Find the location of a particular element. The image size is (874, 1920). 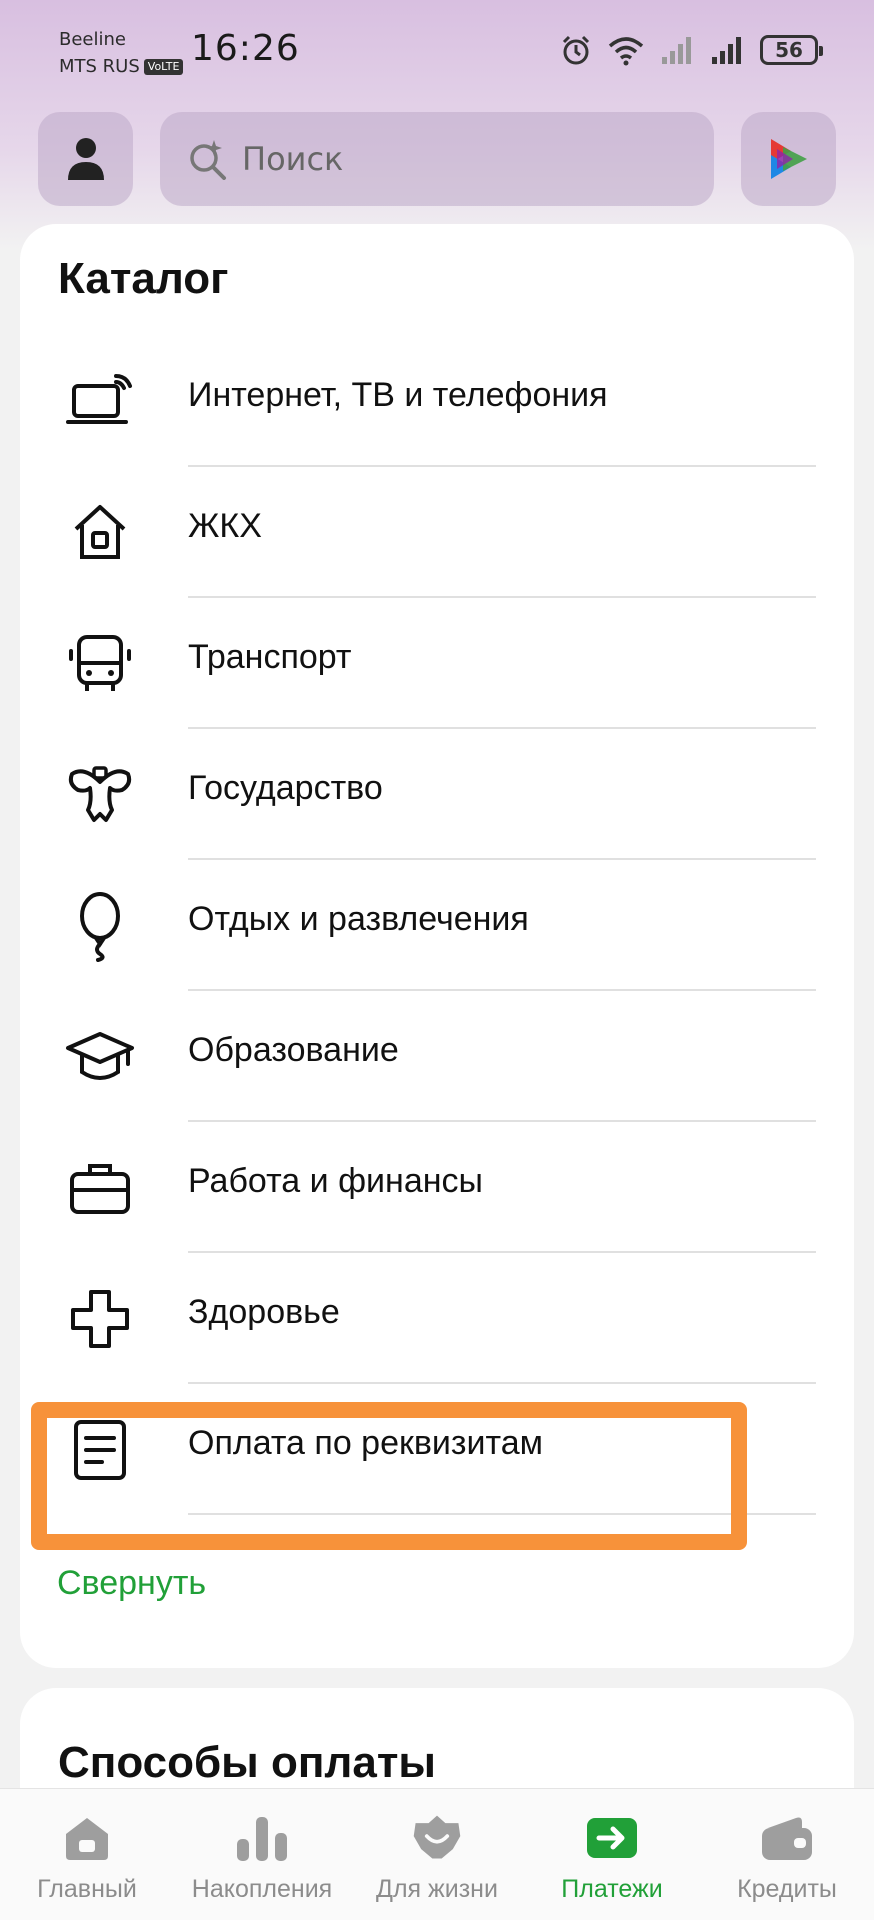

bus-icon is located at coordinates (100, 664).